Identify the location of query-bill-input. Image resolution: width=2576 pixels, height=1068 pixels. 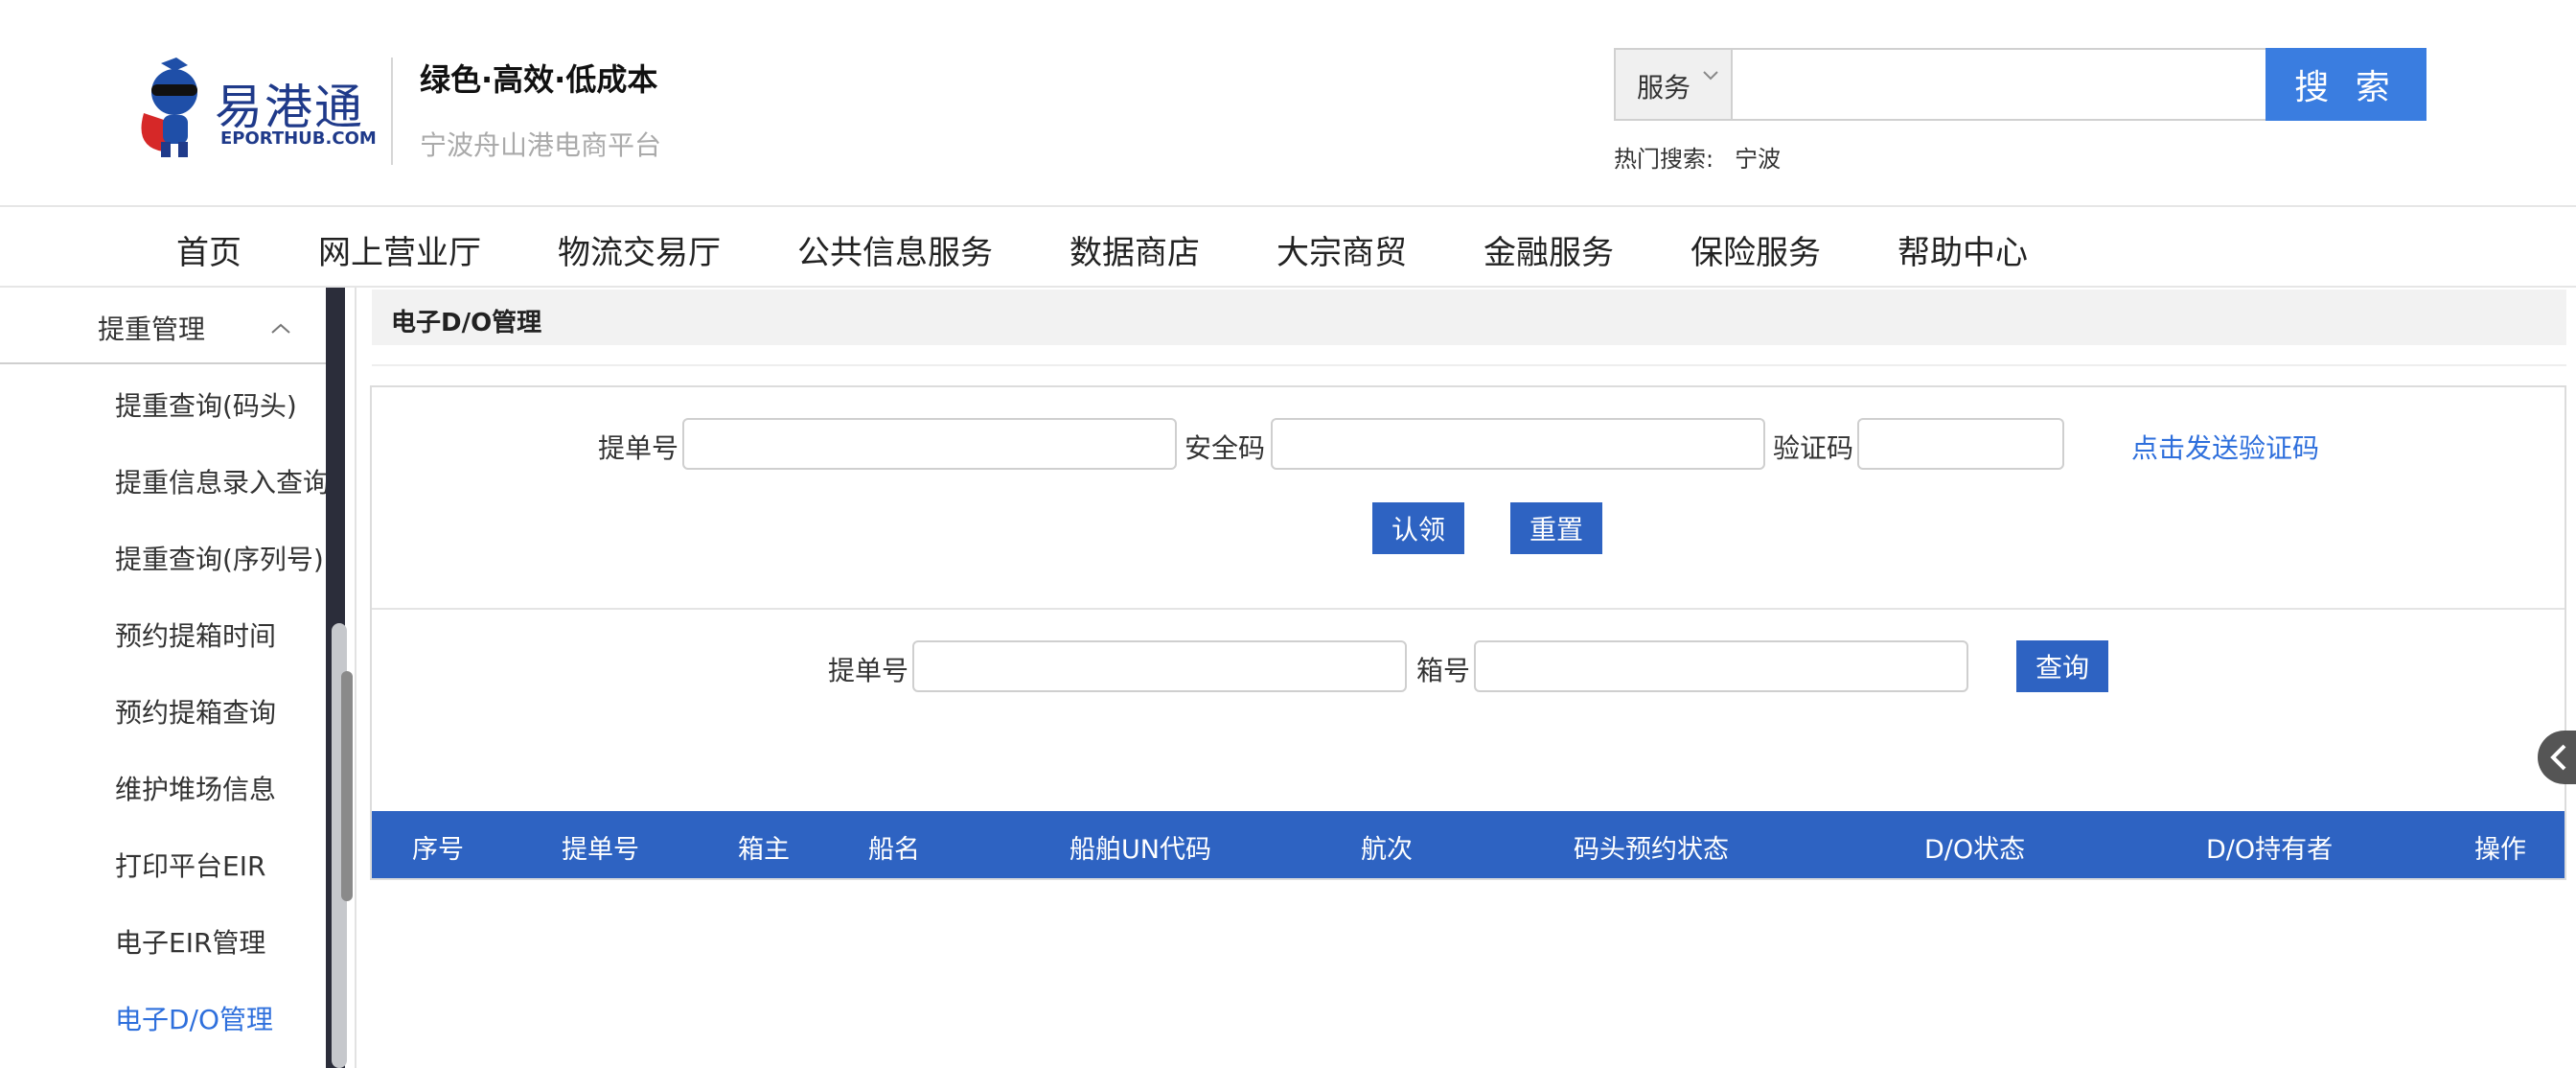
(1159, 666).